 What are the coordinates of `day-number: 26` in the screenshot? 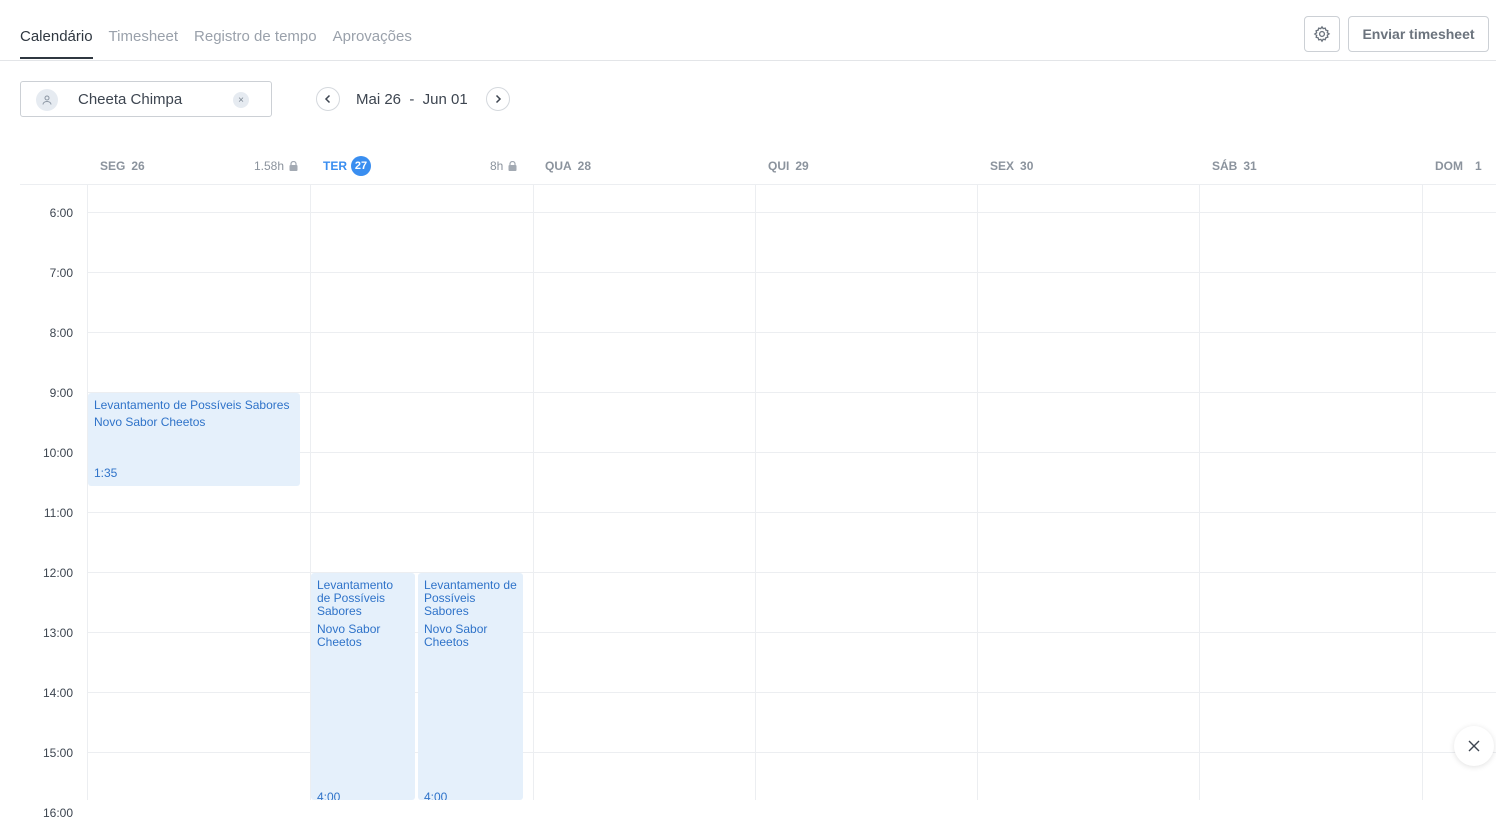 It's located at (138, 166).